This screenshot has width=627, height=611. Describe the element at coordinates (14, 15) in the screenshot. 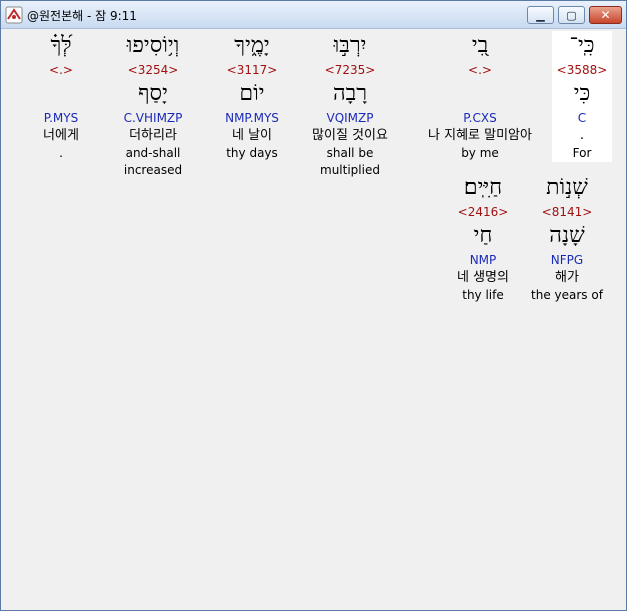

I see `app-logo-icon` at that location.